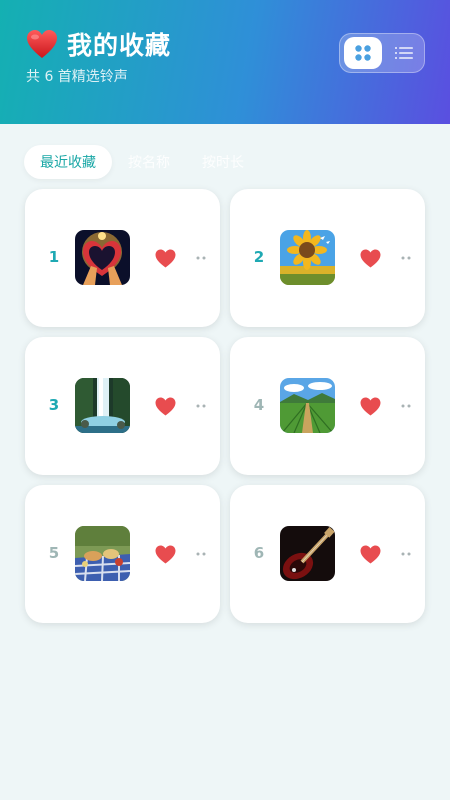 The width and height of the screenshot is (450, 800). Describe the element at coordinates (54, 553) in the screenshot. I see `rank-number: 5` at that location.